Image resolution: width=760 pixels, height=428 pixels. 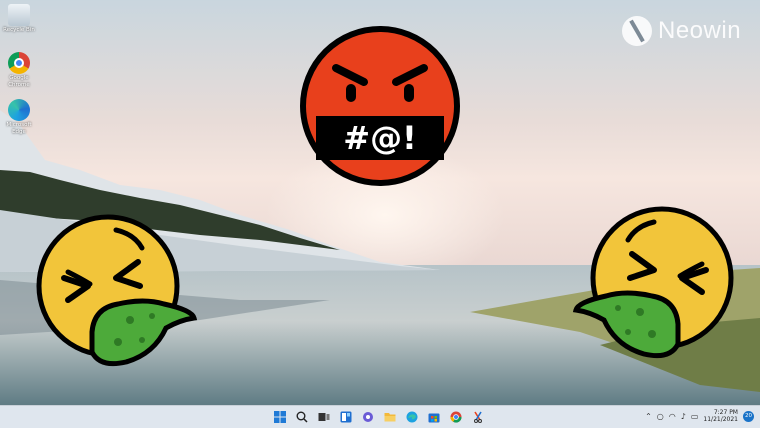 I want to click on swear-symbols-text: #@!, so click(x=379, y=138).